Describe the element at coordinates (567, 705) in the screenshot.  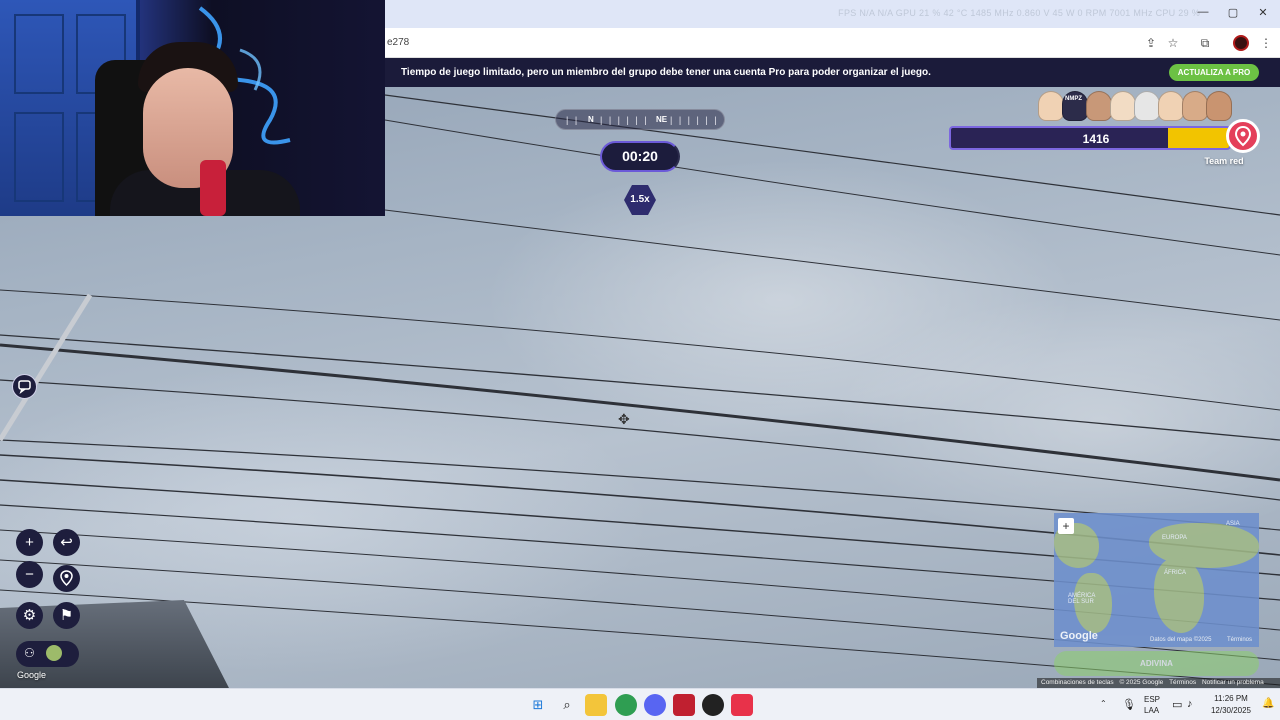
I see `search-icon: ⌕` at that location.